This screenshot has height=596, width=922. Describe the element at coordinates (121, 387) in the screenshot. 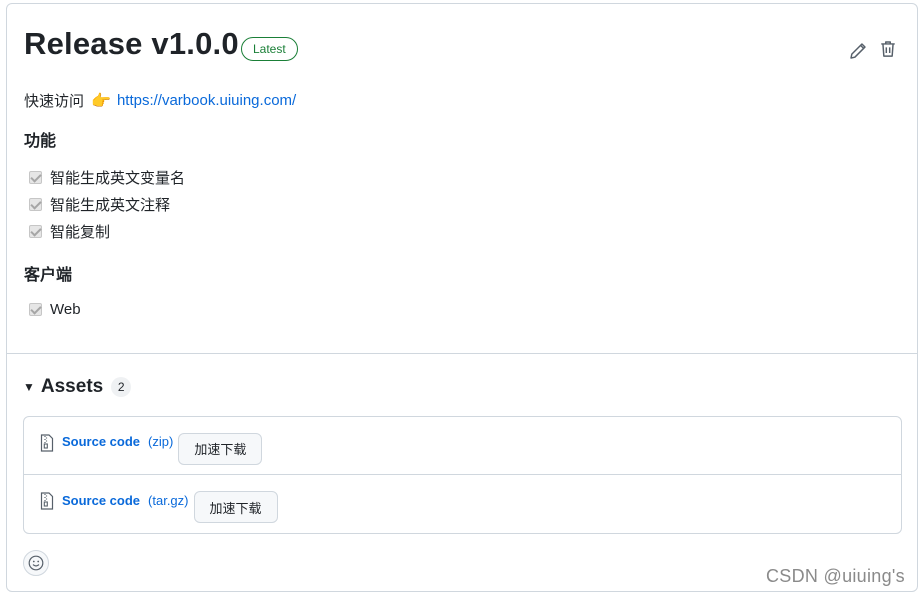

I see `assets-count: 2` at that location.